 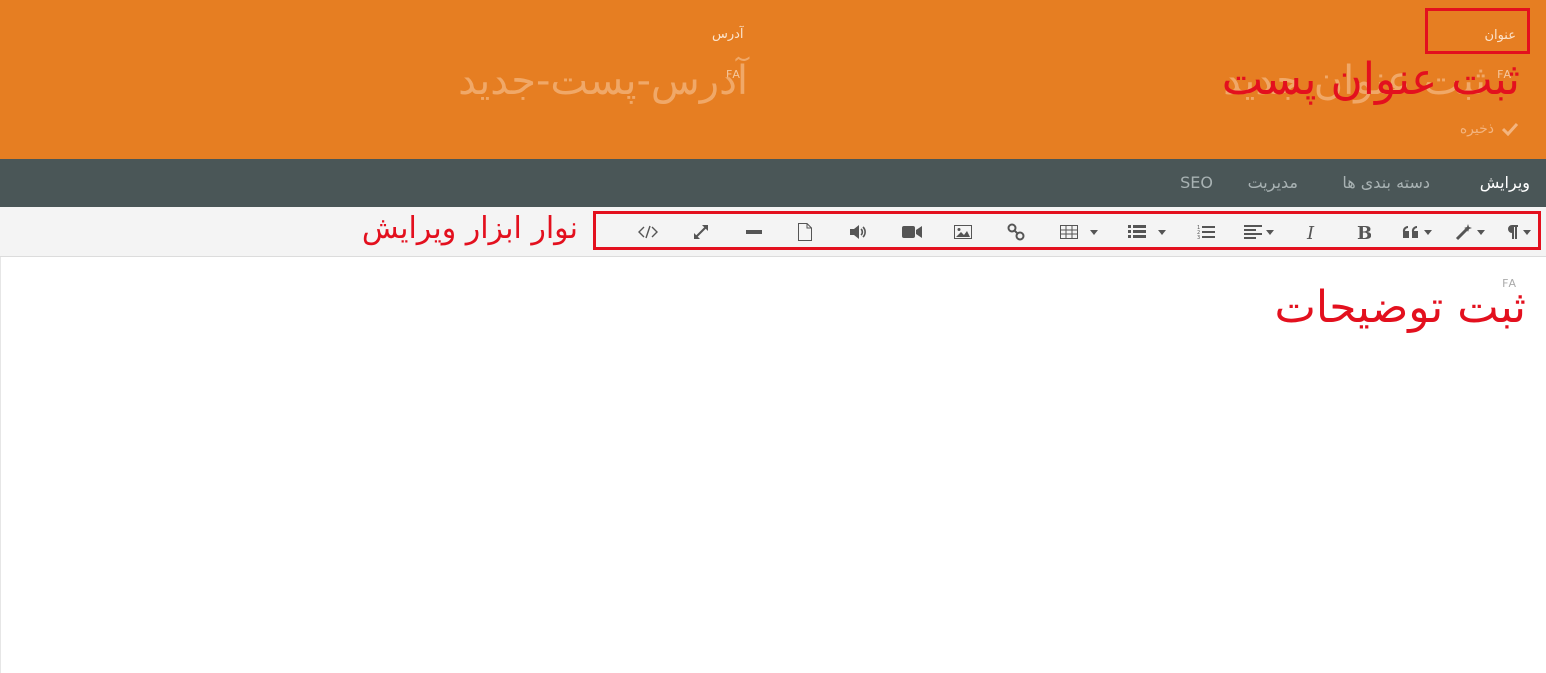 I want to click on nav-tabs: ویرایش دسته بندی ها مدیریت SEO, so click(x=773, y=183).